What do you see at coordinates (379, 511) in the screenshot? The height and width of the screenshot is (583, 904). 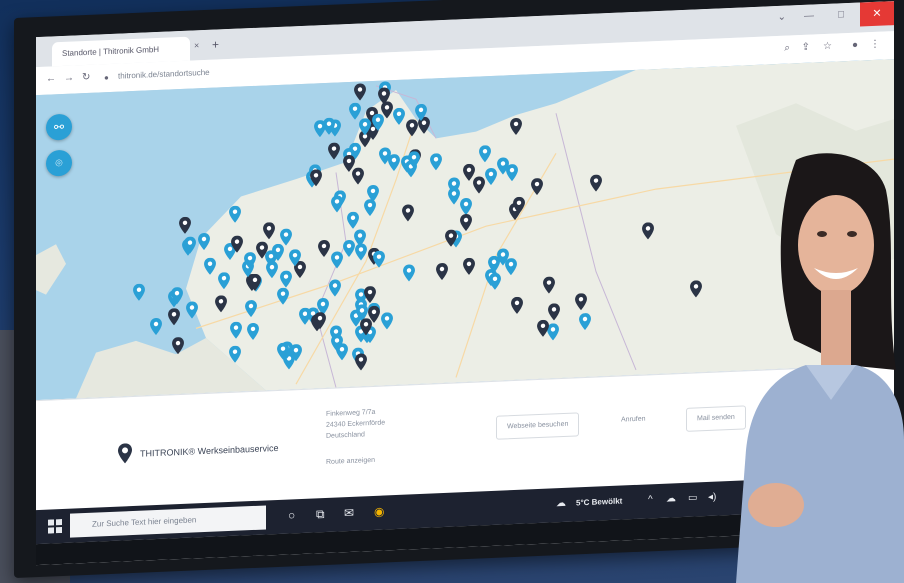 I see `chrome-icon: ◉` at bounding box center [379, 511].